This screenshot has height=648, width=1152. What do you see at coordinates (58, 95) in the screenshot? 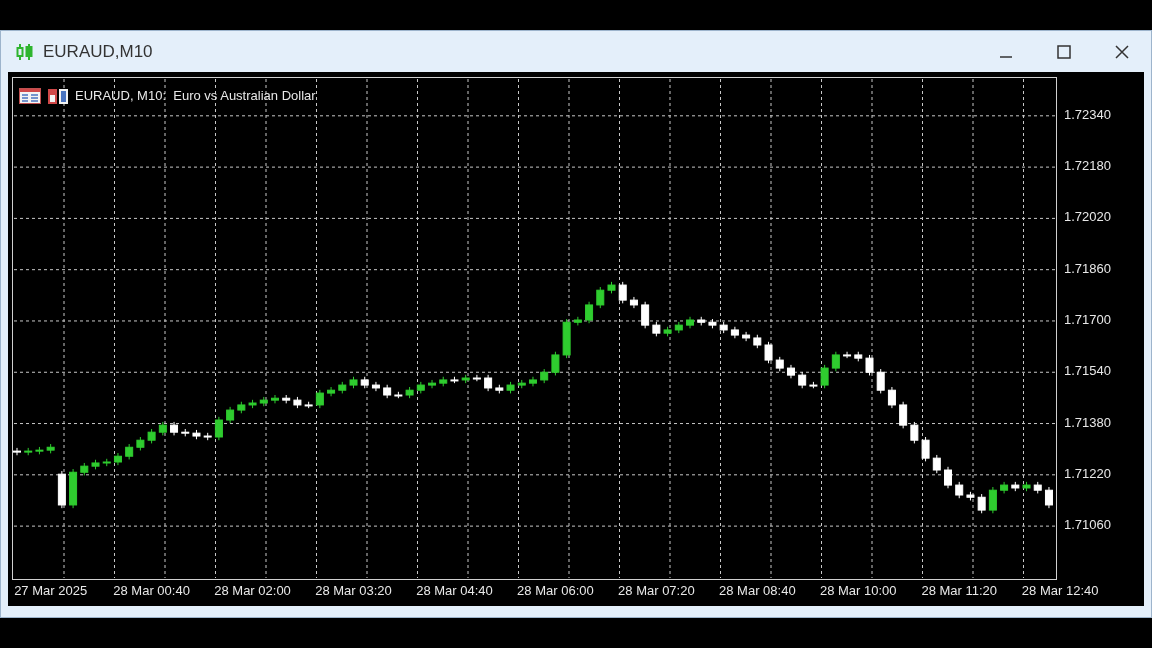
I see `chart-icon` at bounding box center [58, 95].